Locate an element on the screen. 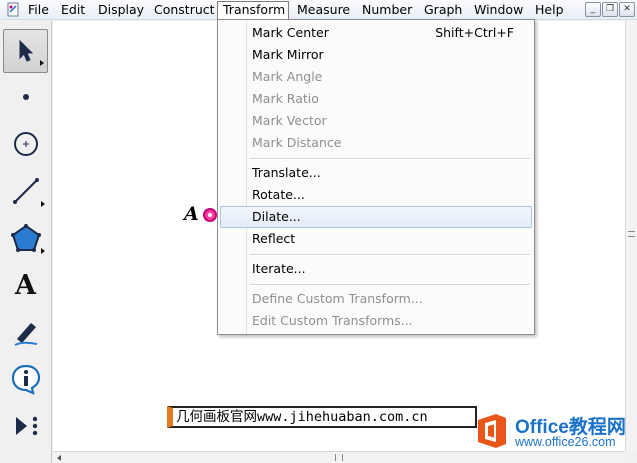  caption-text-box: 几何画板官网www.jihehuaban.com.cn is located at coordinates (322, 417).